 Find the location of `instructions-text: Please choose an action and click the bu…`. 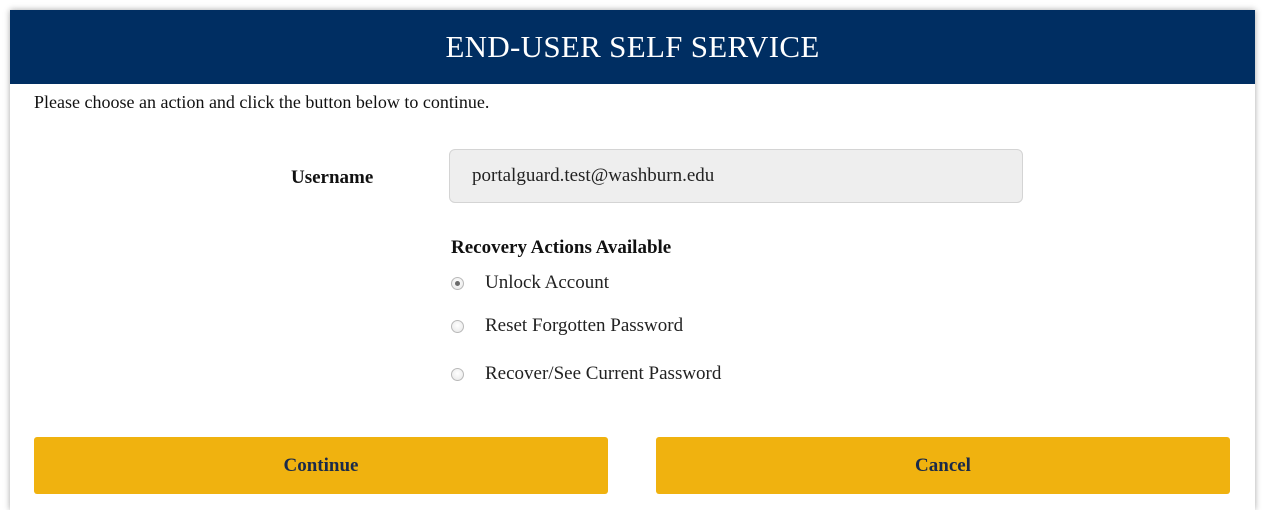

instructions-text: Please choose an action and click the bu… is located at coordinates (262, 102).